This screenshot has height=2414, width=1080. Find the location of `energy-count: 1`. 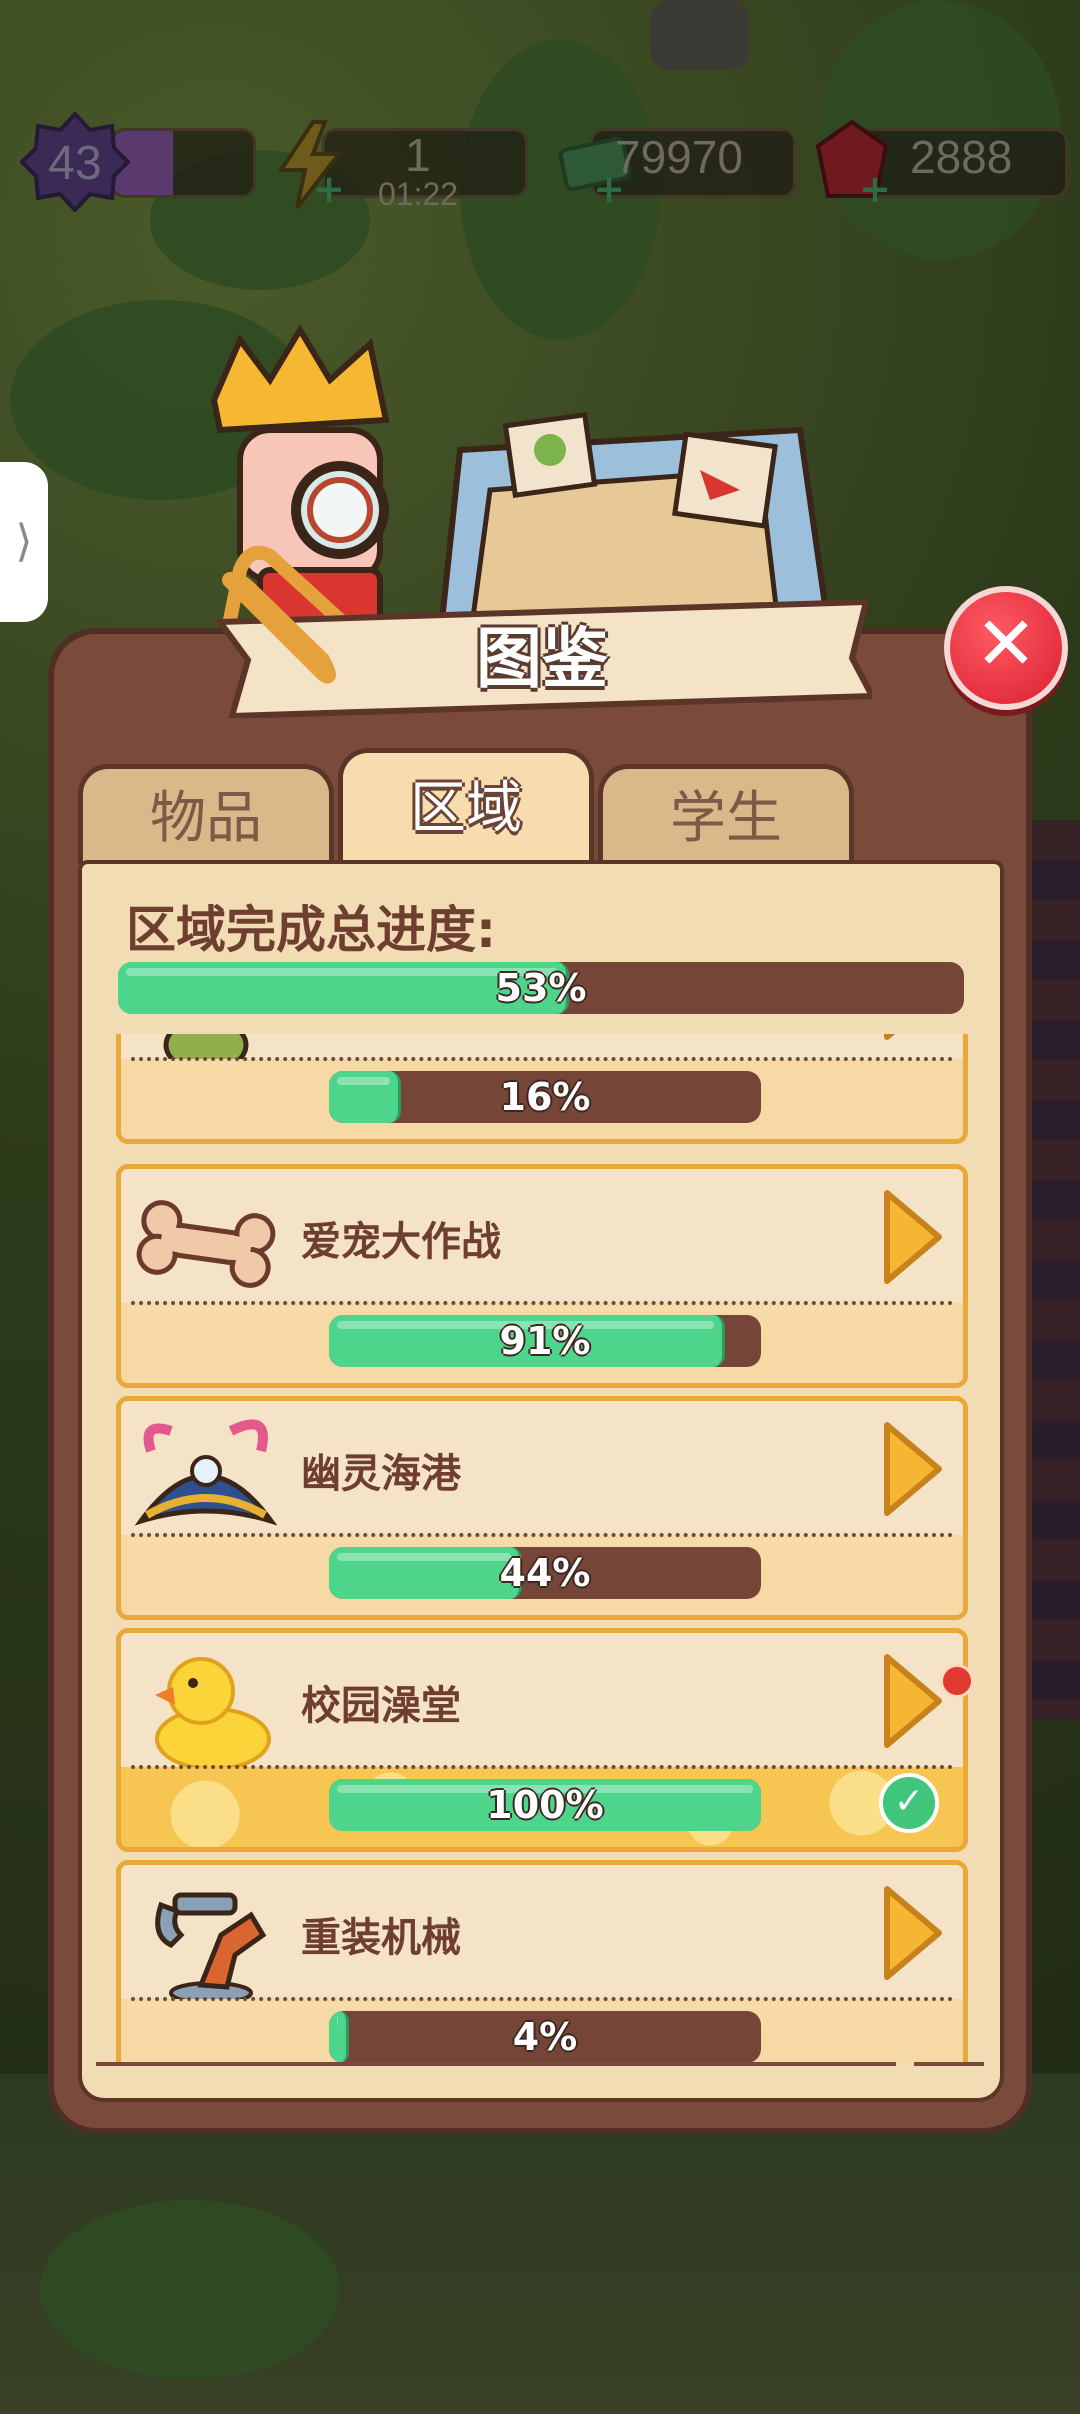

energy-count: 1 is located at coordinates (418, 155).